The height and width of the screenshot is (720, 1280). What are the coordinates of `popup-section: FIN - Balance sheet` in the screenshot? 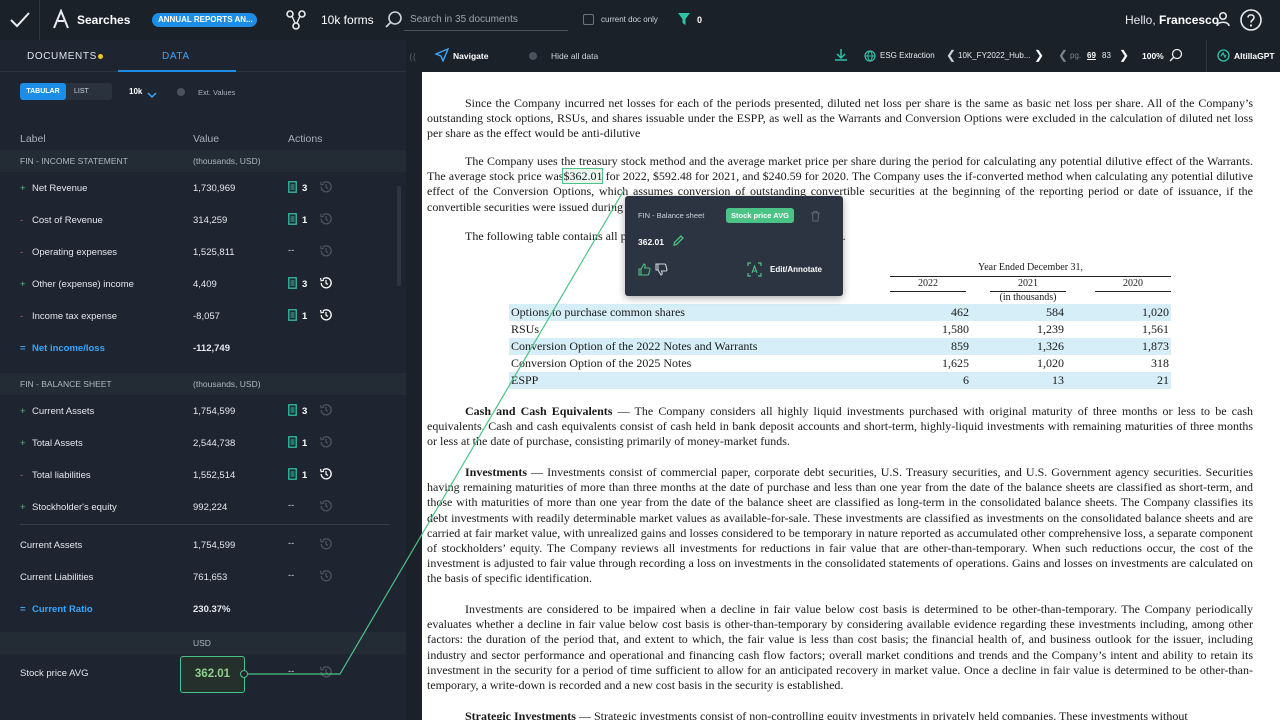 It's located at (671, 215).